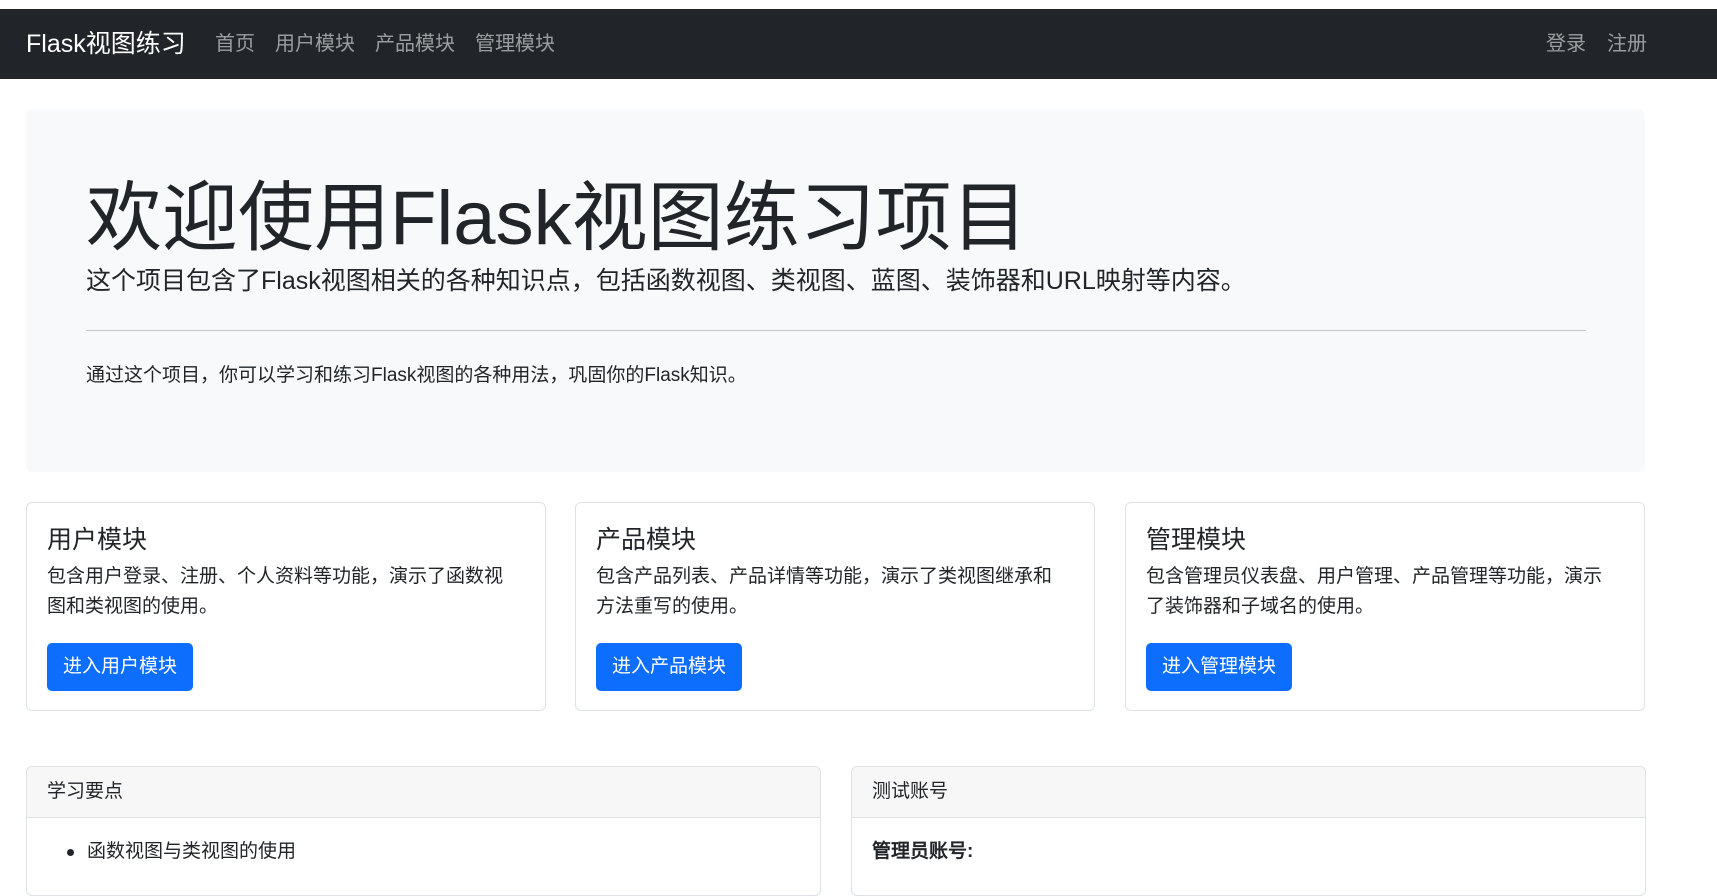  Describe the element at coordinates (423, 792) in the screenshot. I see `learning-points-header: 学习要点` at that location.